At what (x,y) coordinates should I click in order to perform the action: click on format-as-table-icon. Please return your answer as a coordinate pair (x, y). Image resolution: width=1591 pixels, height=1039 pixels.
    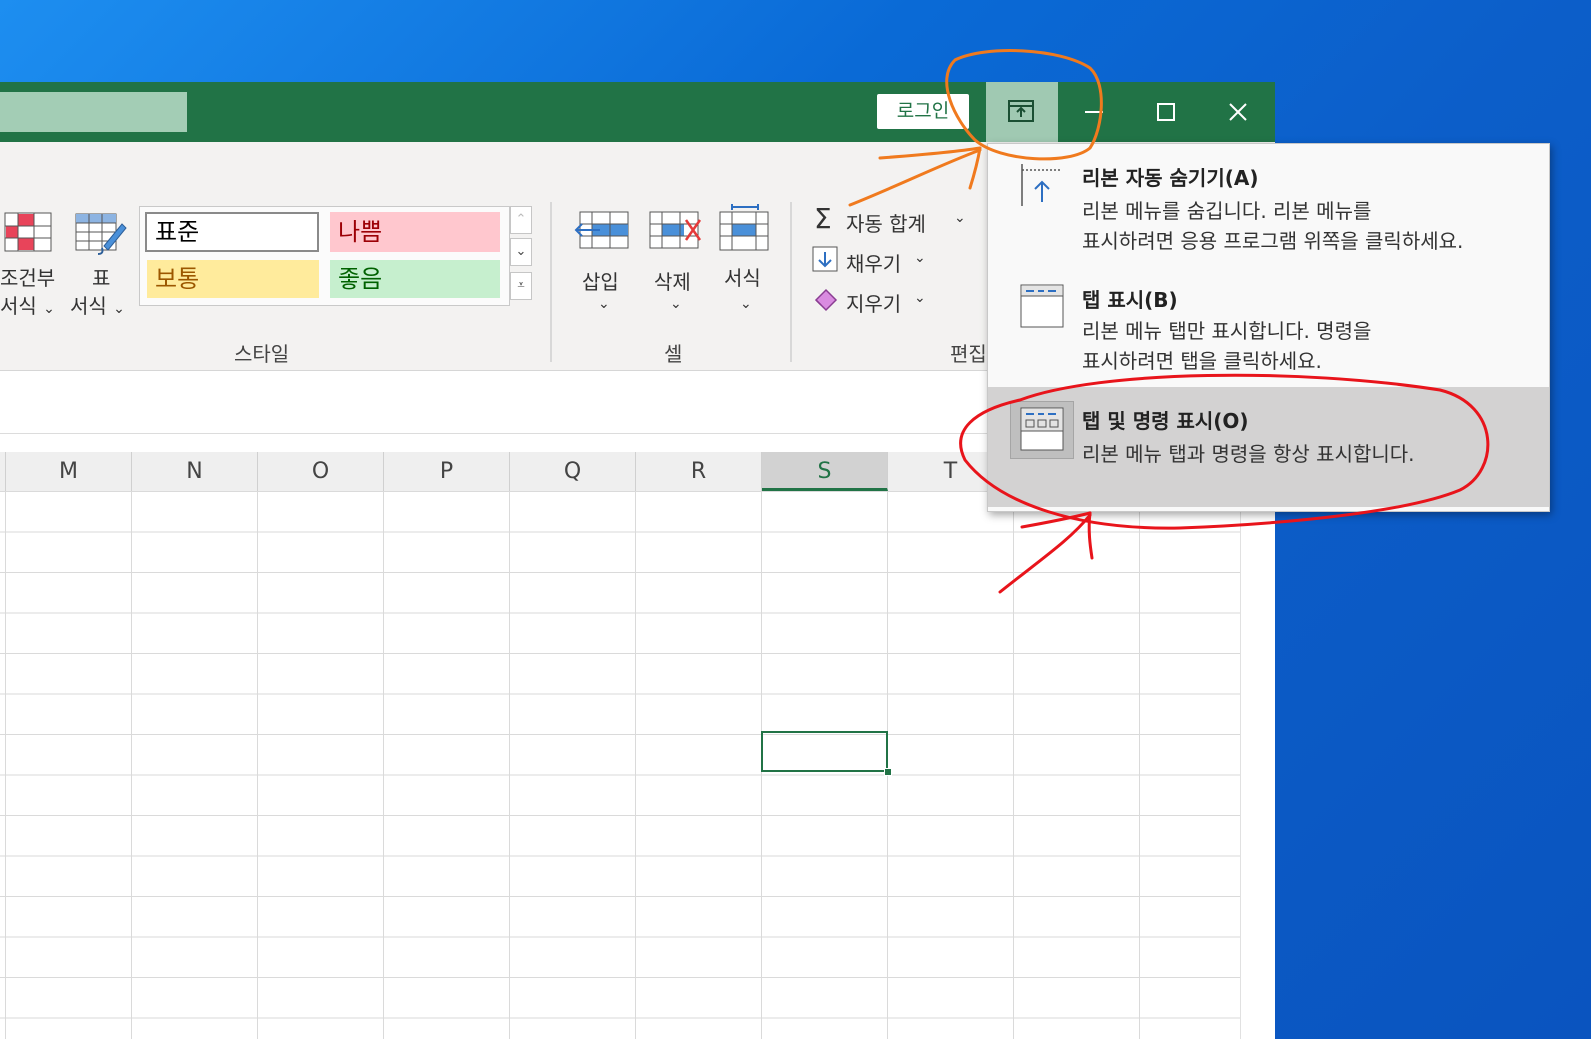
    Looking at the image, I should click on (101, 234).